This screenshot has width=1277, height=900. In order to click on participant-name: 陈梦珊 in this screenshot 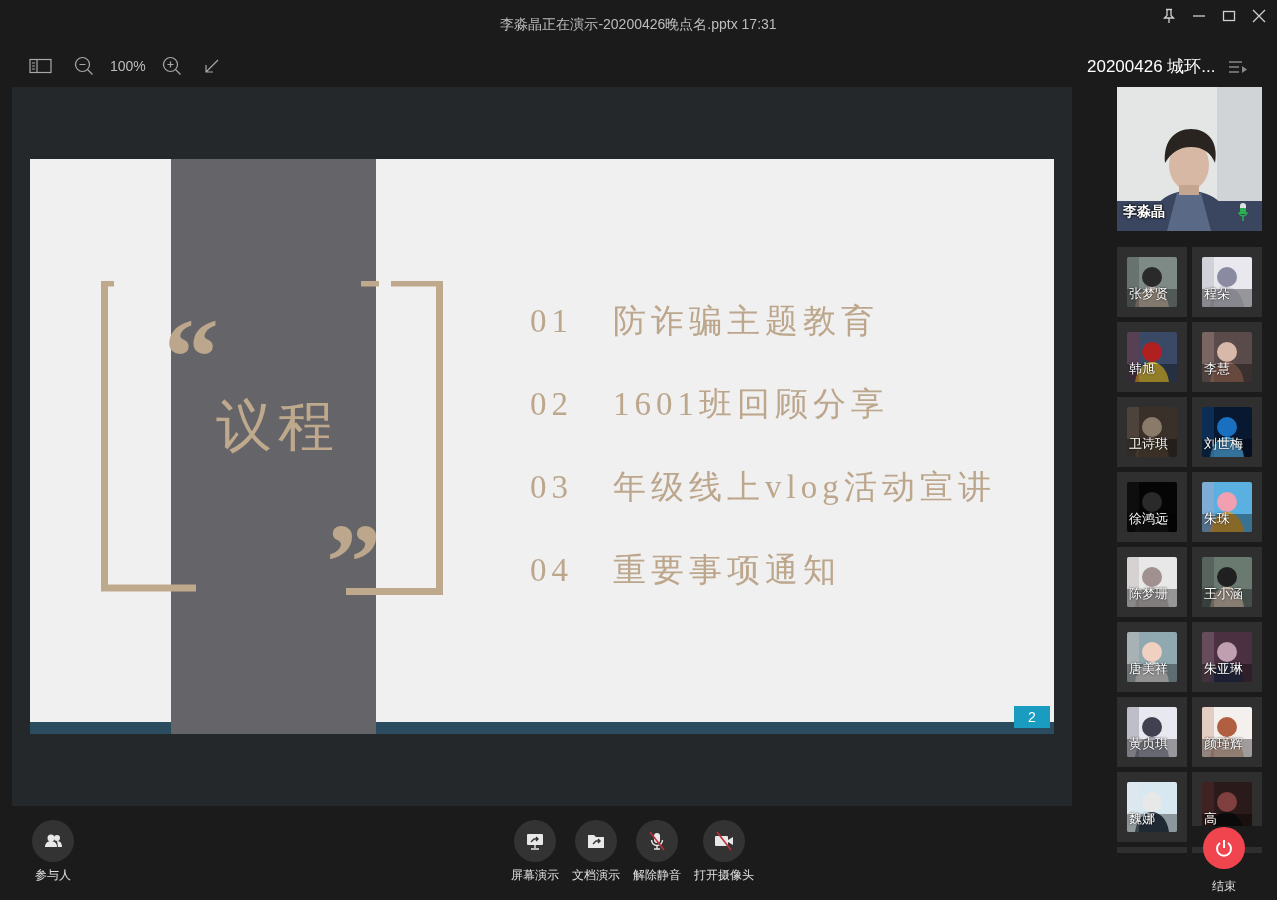, I will do `click(1148, 594)`.